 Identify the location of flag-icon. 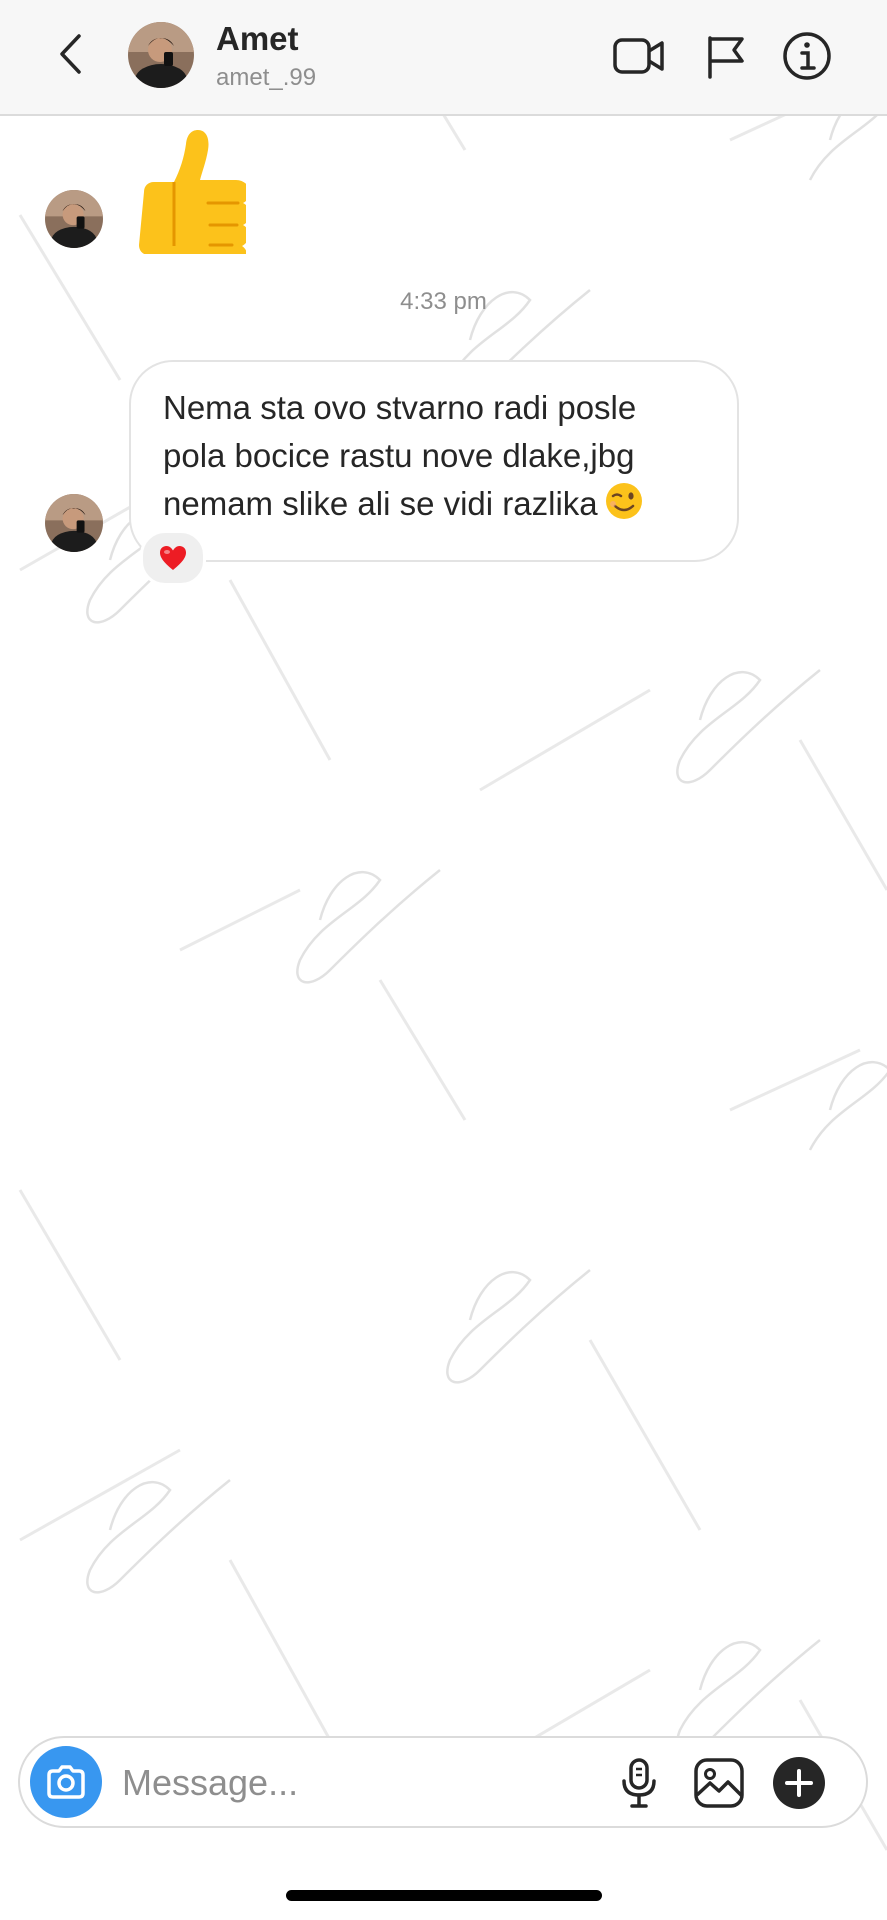
(726, 57).